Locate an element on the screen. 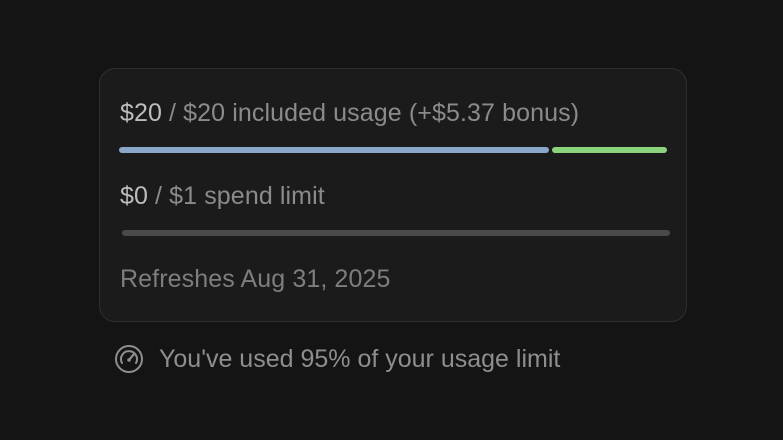 Image resolution: width=783 pixels, height=440 pixels. spend-limit-progress is located at coordinates (396, 233).